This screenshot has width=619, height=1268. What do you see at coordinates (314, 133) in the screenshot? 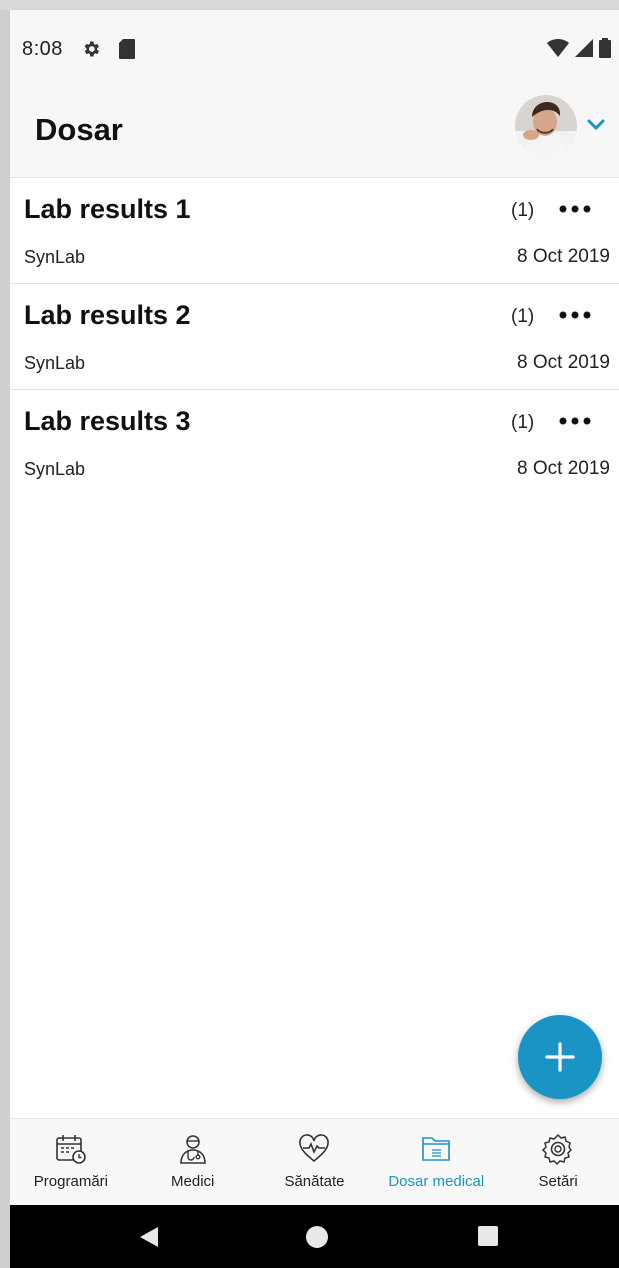
I see `app-bar: Dosar` at bounding box center [314, 133].